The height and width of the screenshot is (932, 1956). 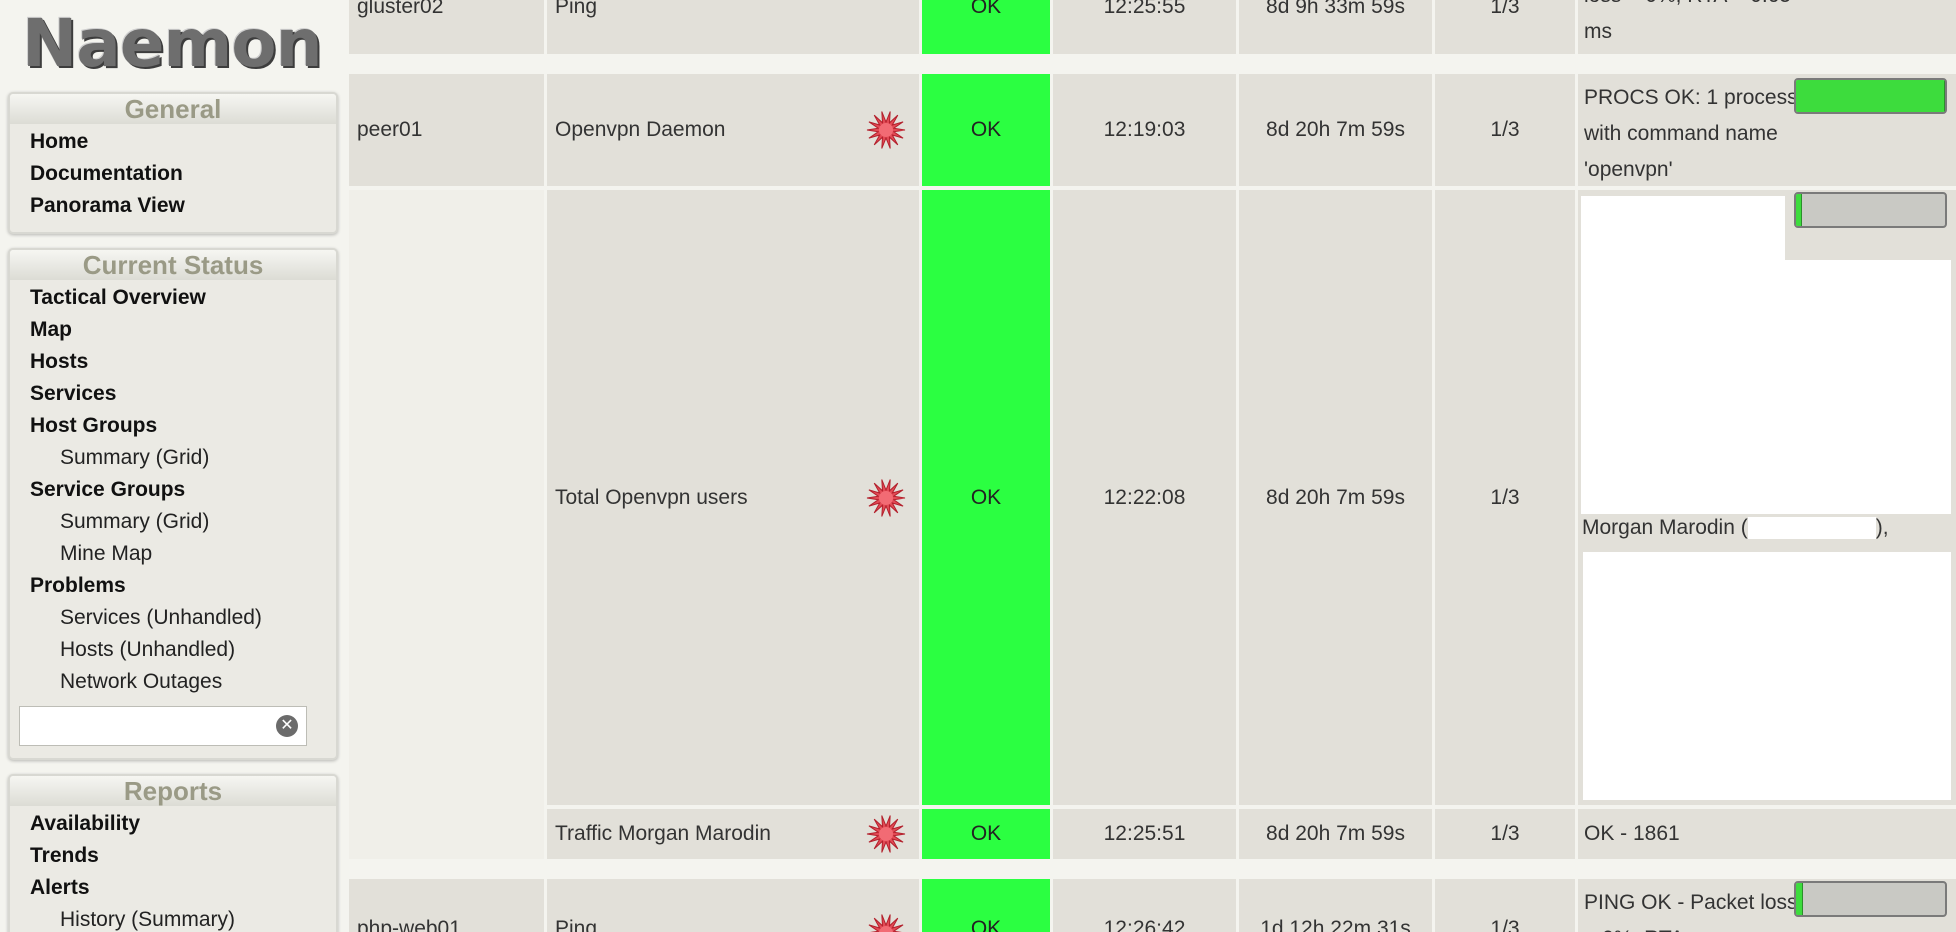 I want to click on nav-trends: Trends, so click(x=64, y=856).